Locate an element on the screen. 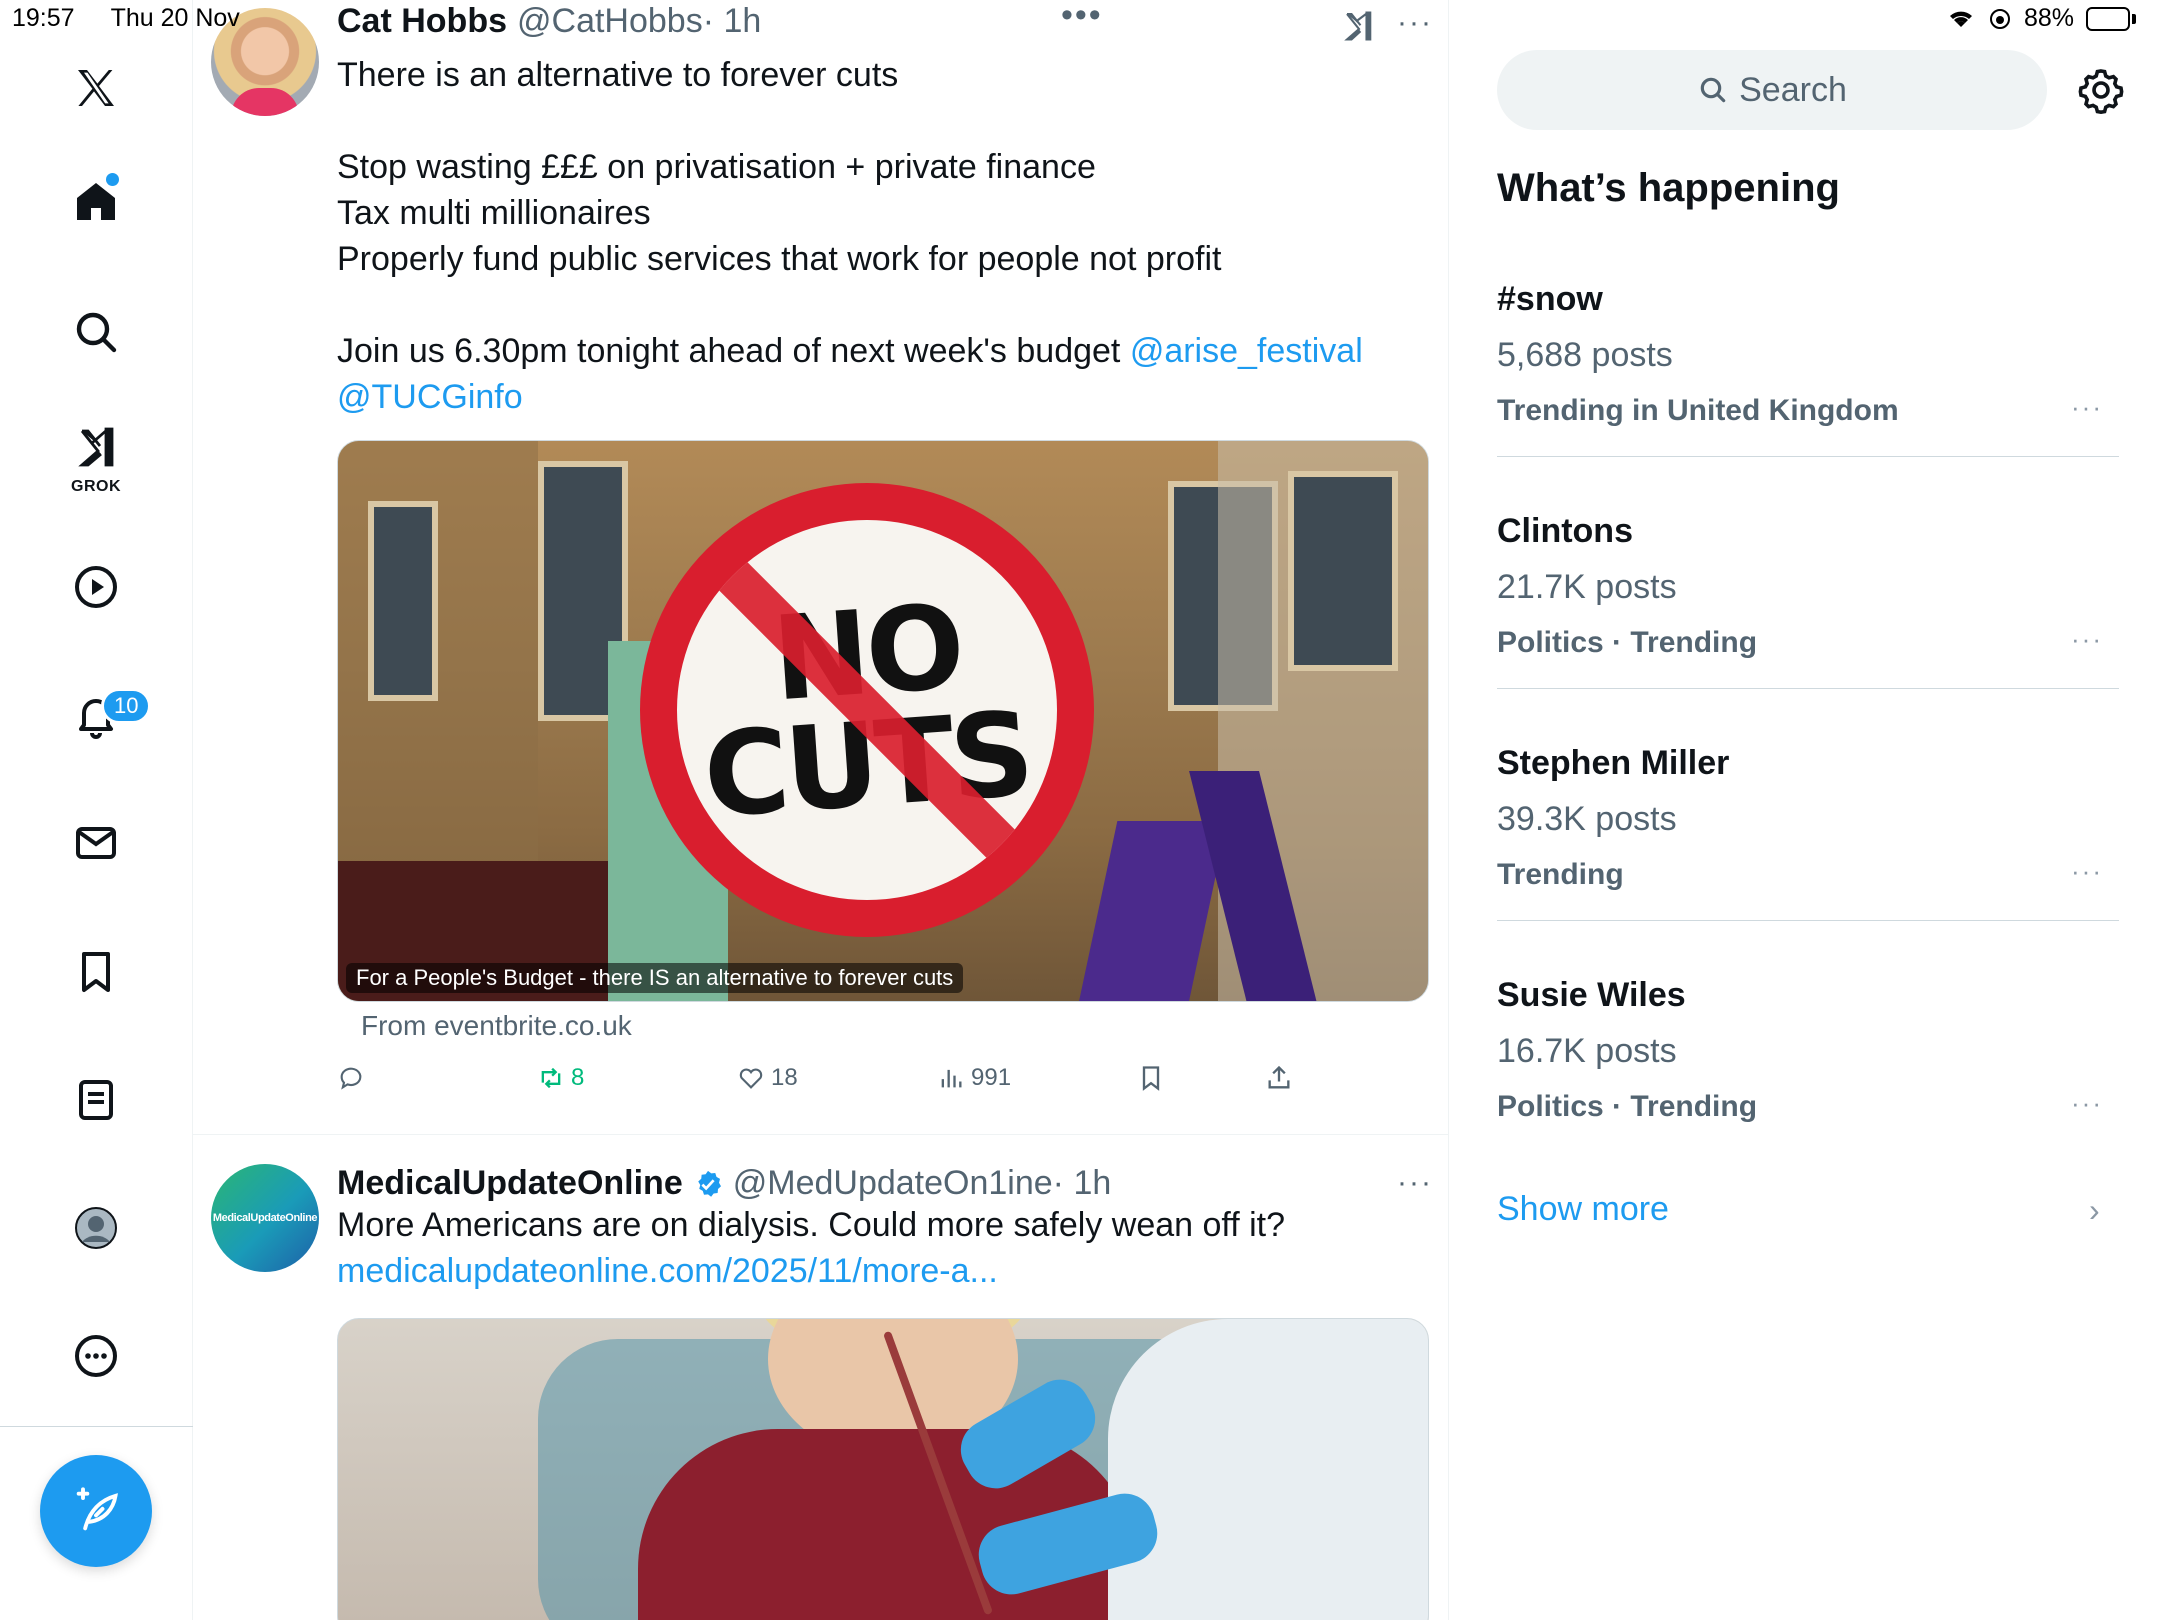 This screenshot has width=2160, height=1620. repost-button: 8 is located at coordinates (560, 1078).